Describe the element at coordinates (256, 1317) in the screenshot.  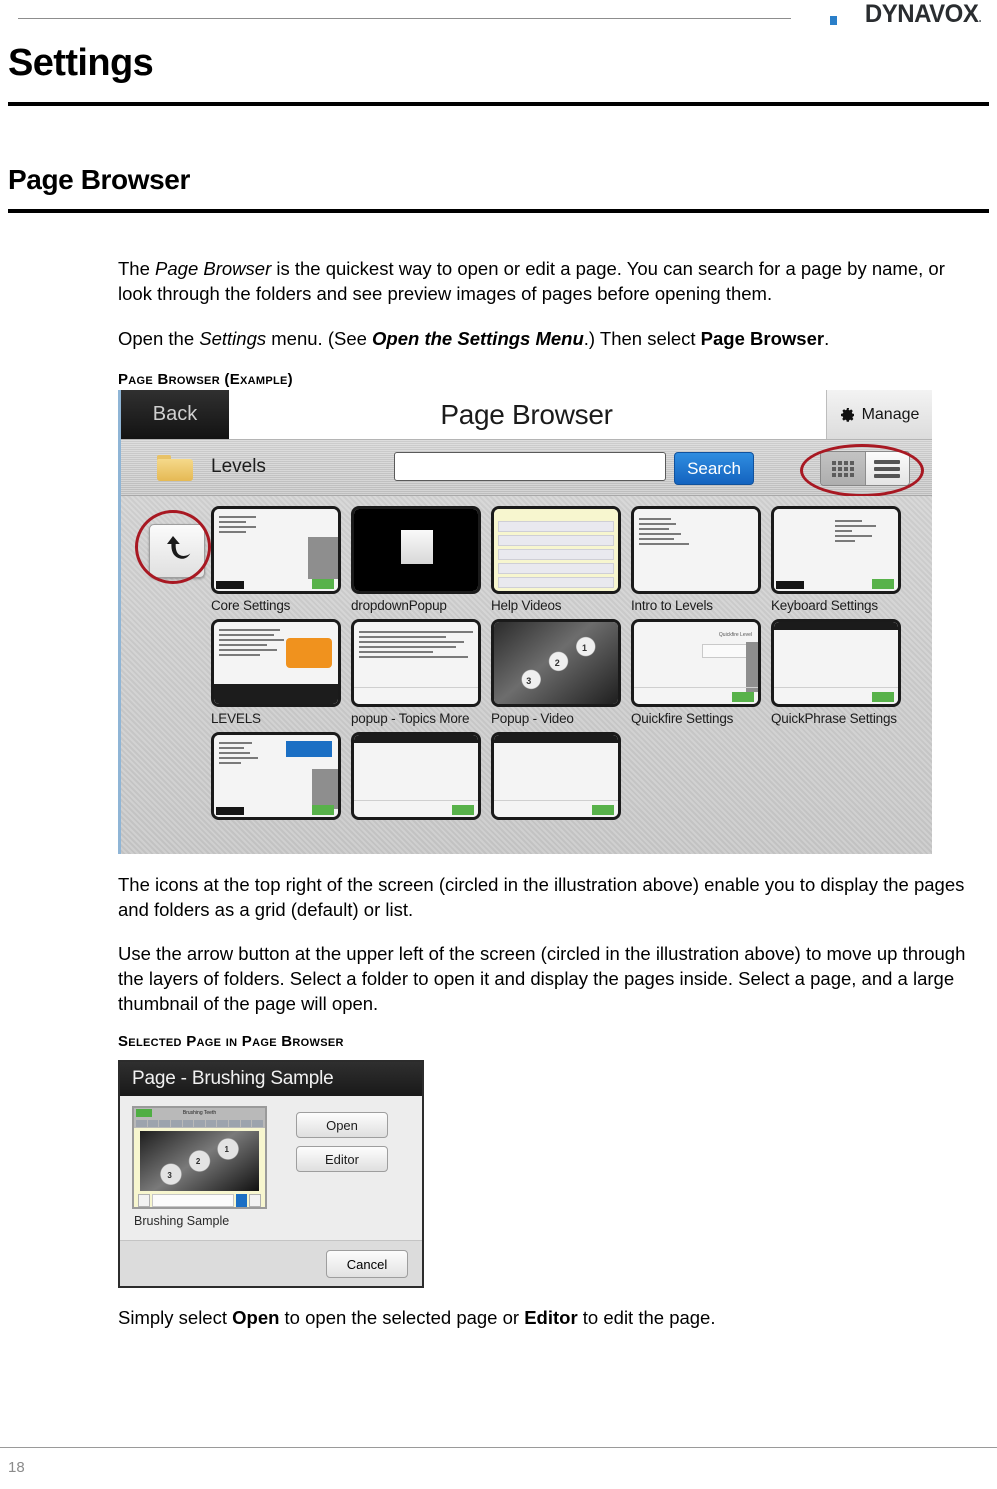
I see `simply-bold-open: Open` at that location.